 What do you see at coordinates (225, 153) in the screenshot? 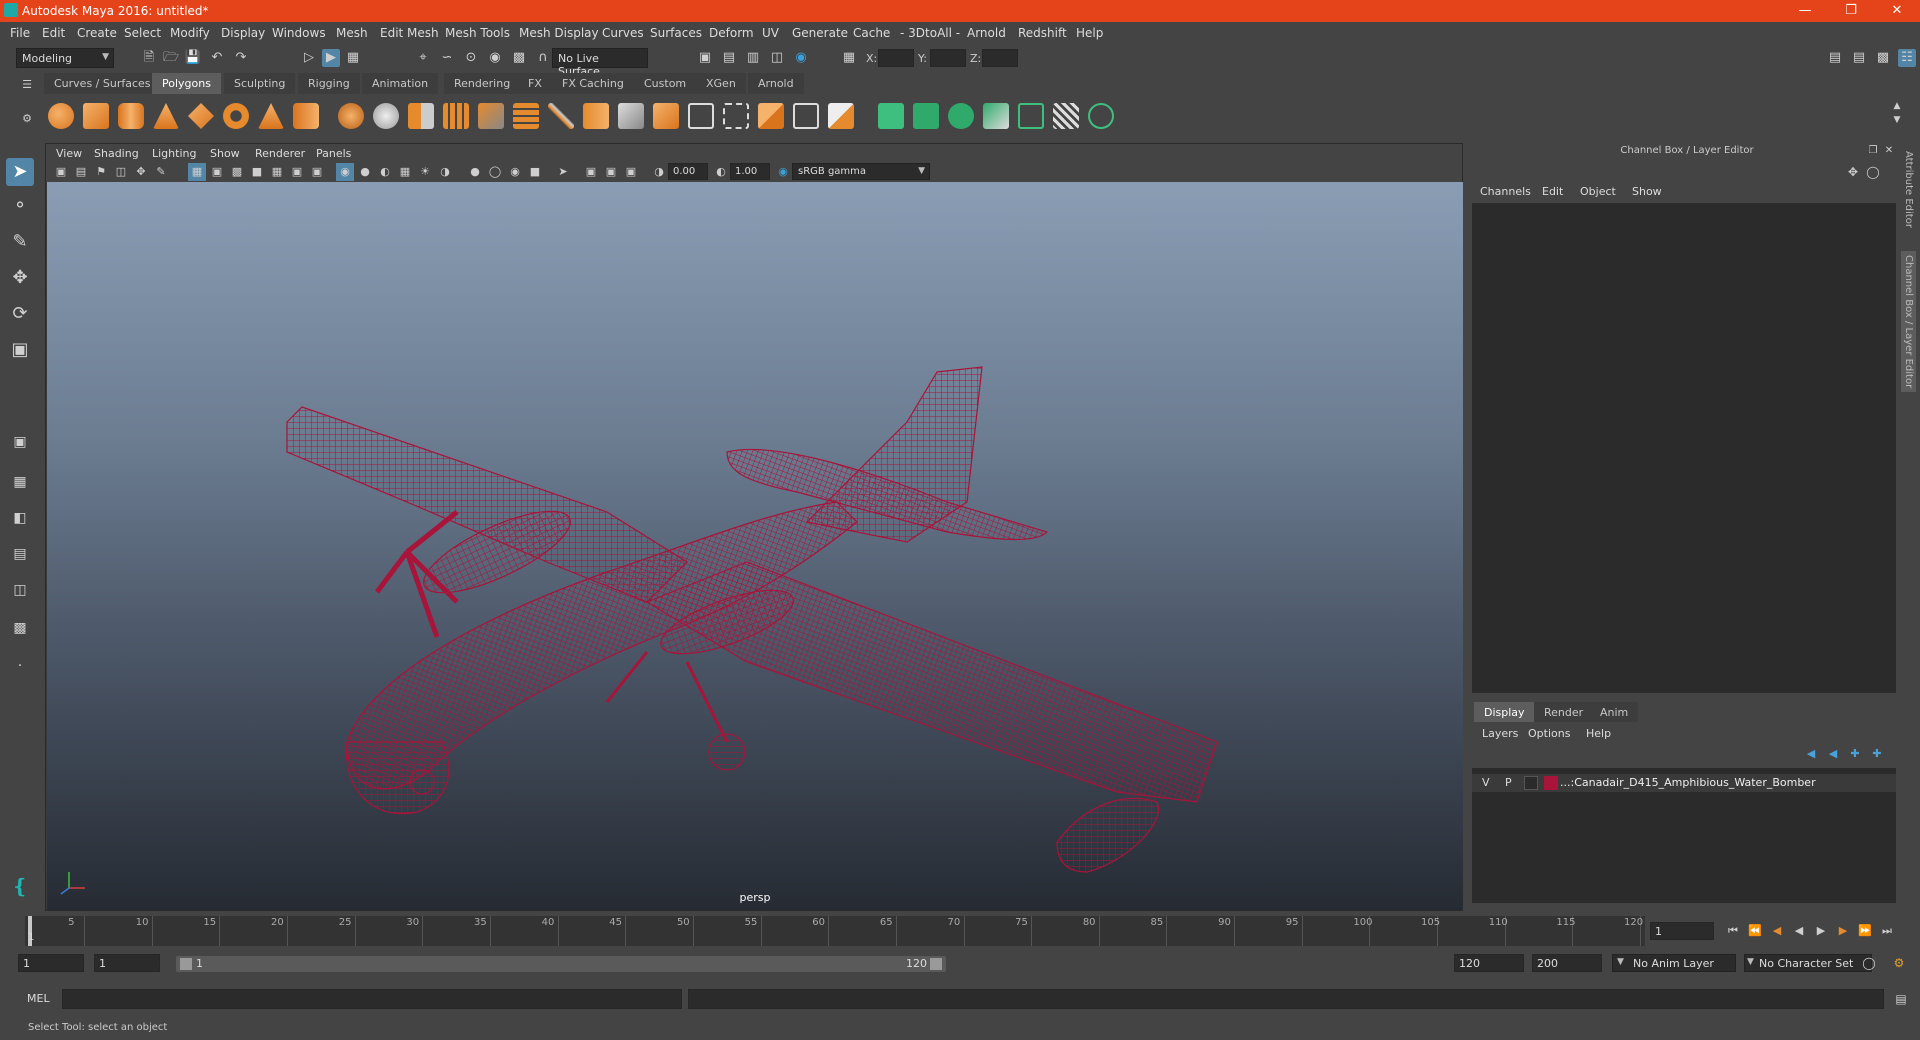
I see `vp-menu-show: Show` at bounding box center [225, 153].